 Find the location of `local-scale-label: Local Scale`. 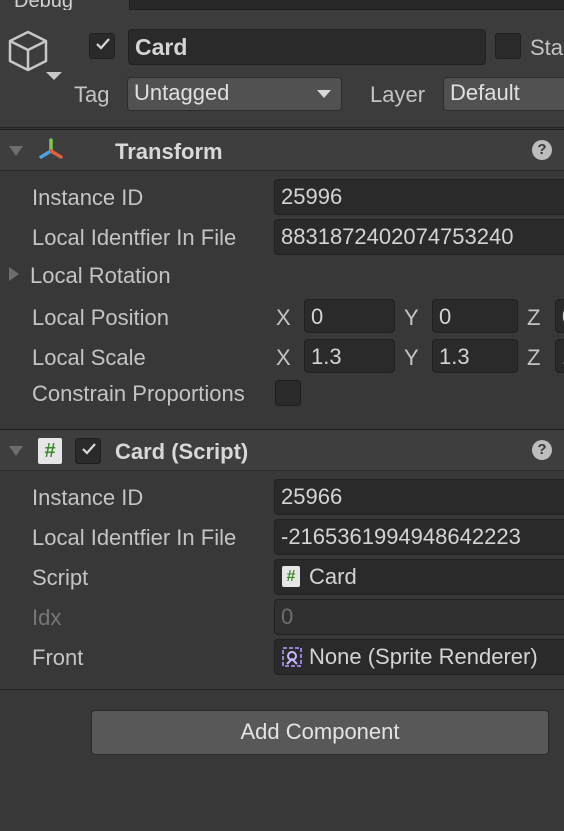

local-scale-label: Local Scale is located at coordinates (89, 357).